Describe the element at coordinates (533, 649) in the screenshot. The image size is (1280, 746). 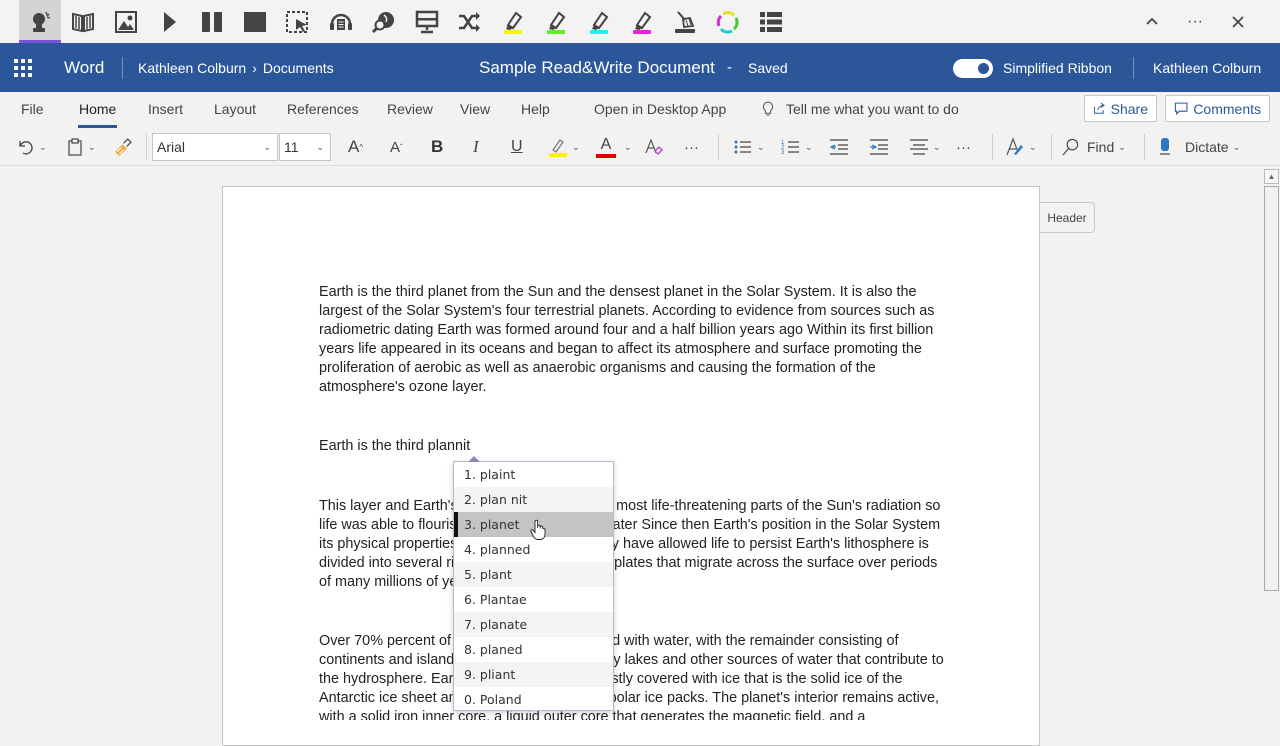
I see `prediction-item: 8. planed` at that location.